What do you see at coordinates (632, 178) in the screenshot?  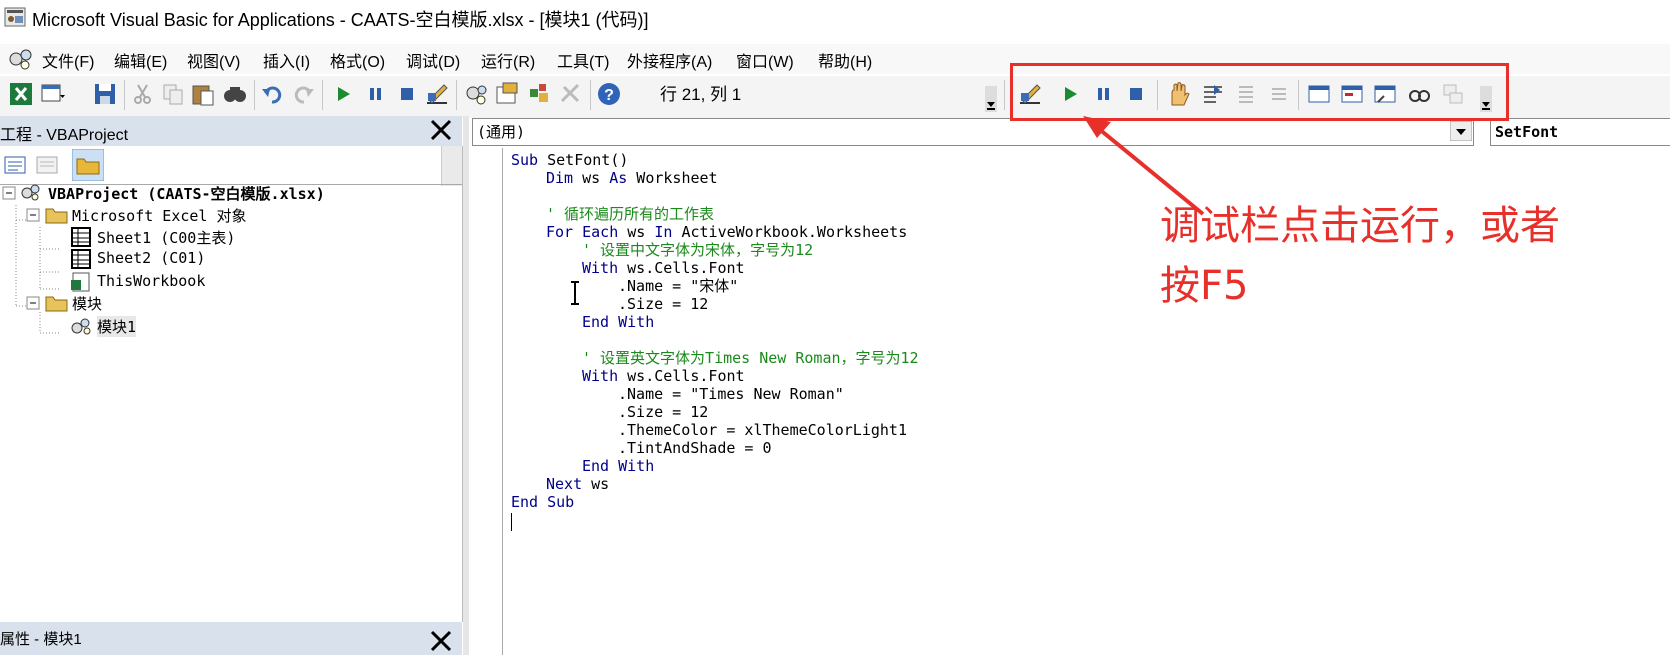 I see `code-line: Dim ws As Worksheet` at bounding box center [632, 178].